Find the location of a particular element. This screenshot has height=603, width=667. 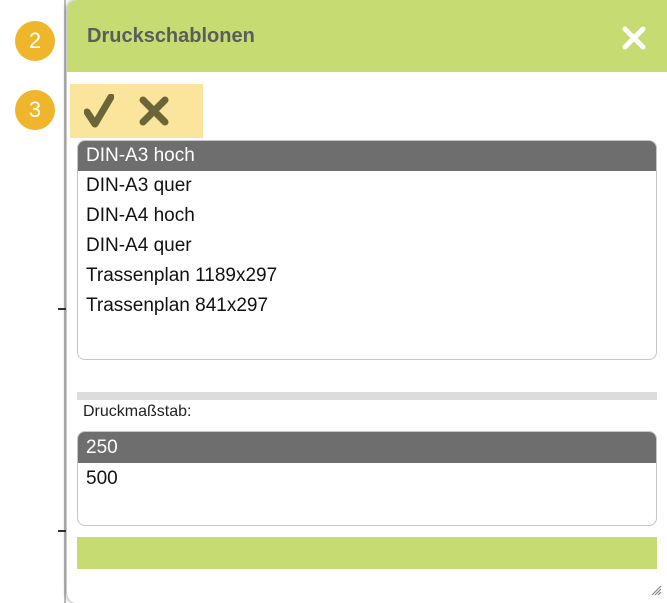

footer-bar is located at coordinates (367, 553).